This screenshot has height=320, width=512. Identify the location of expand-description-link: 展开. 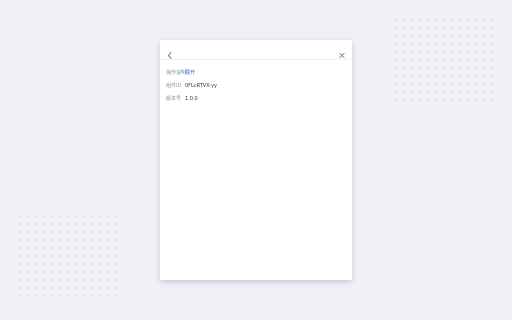
(190, 73).